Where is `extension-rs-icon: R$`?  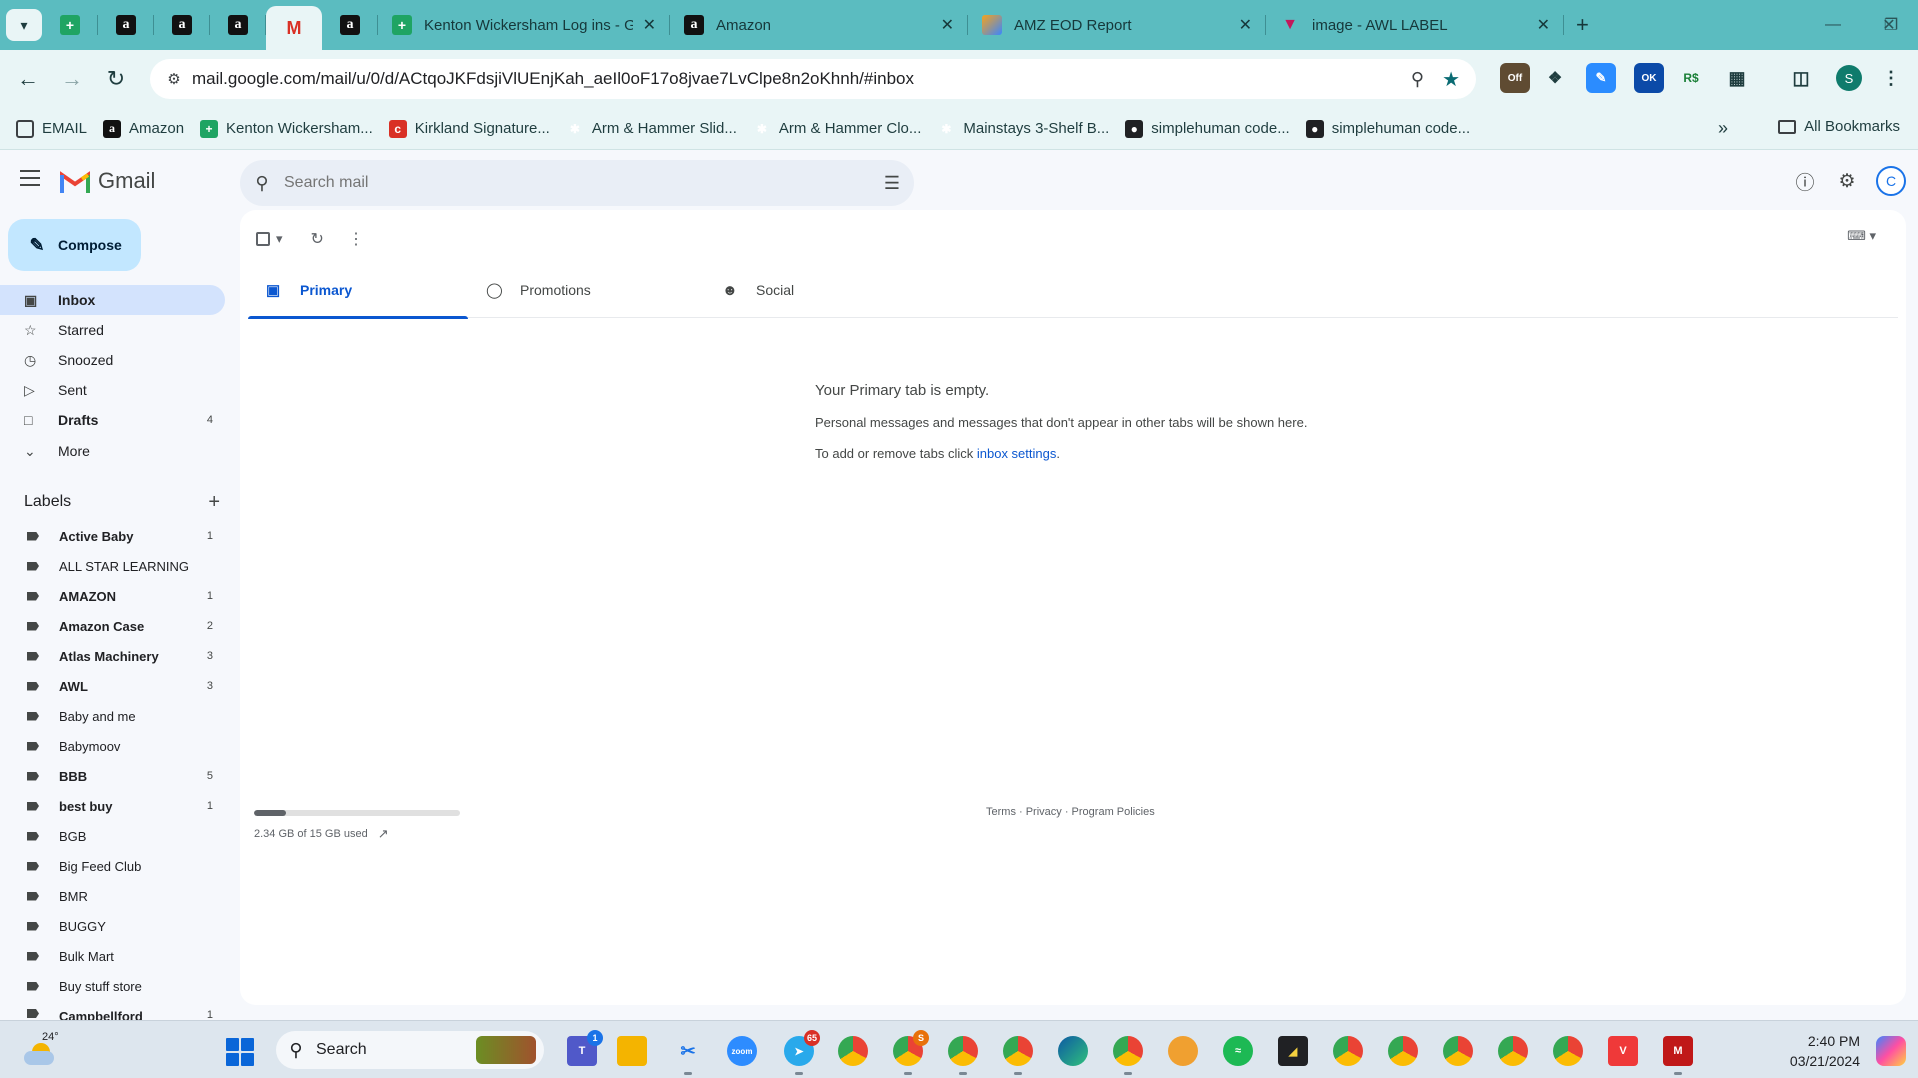 extension-rs-icon: R$ is located at coordinates (1691, 78).